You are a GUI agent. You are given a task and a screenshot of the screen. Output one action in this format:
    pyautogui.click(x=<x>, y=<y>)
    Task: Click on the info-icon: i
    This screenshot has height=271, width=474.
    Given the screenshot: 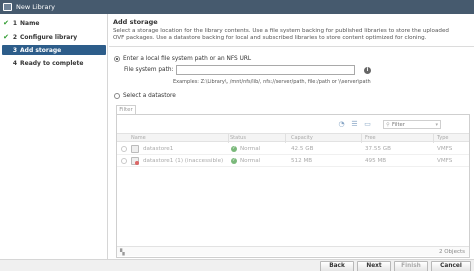 What is the action you would take?
    pyautogui.click(x=367, y=70)
    